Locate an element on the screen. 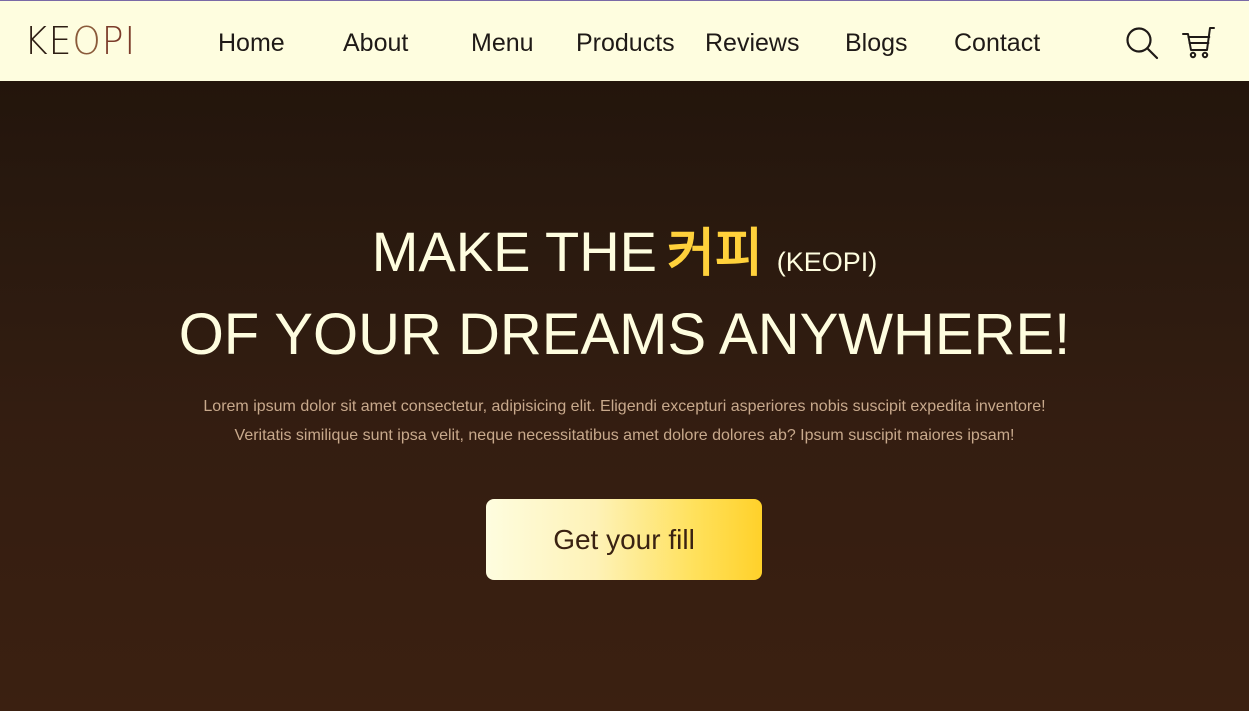 This screenshot has width=1249, height=711. hero-heading-line1: MAKE THE 커피 (KEOPI) is located at coordinates (624, 257).